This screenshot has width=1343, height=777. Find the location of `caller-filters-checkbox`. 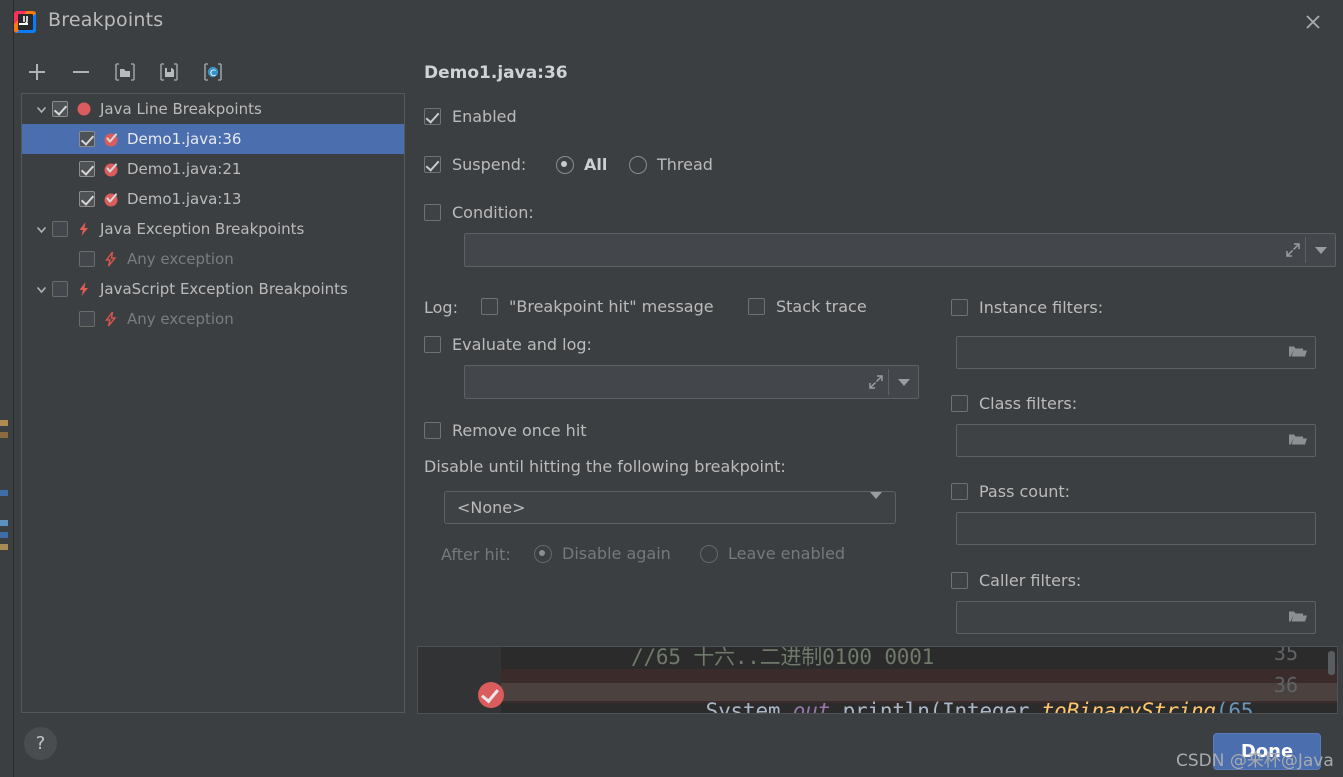

caller-filters-checkbox is located at coordinates (959, 580).